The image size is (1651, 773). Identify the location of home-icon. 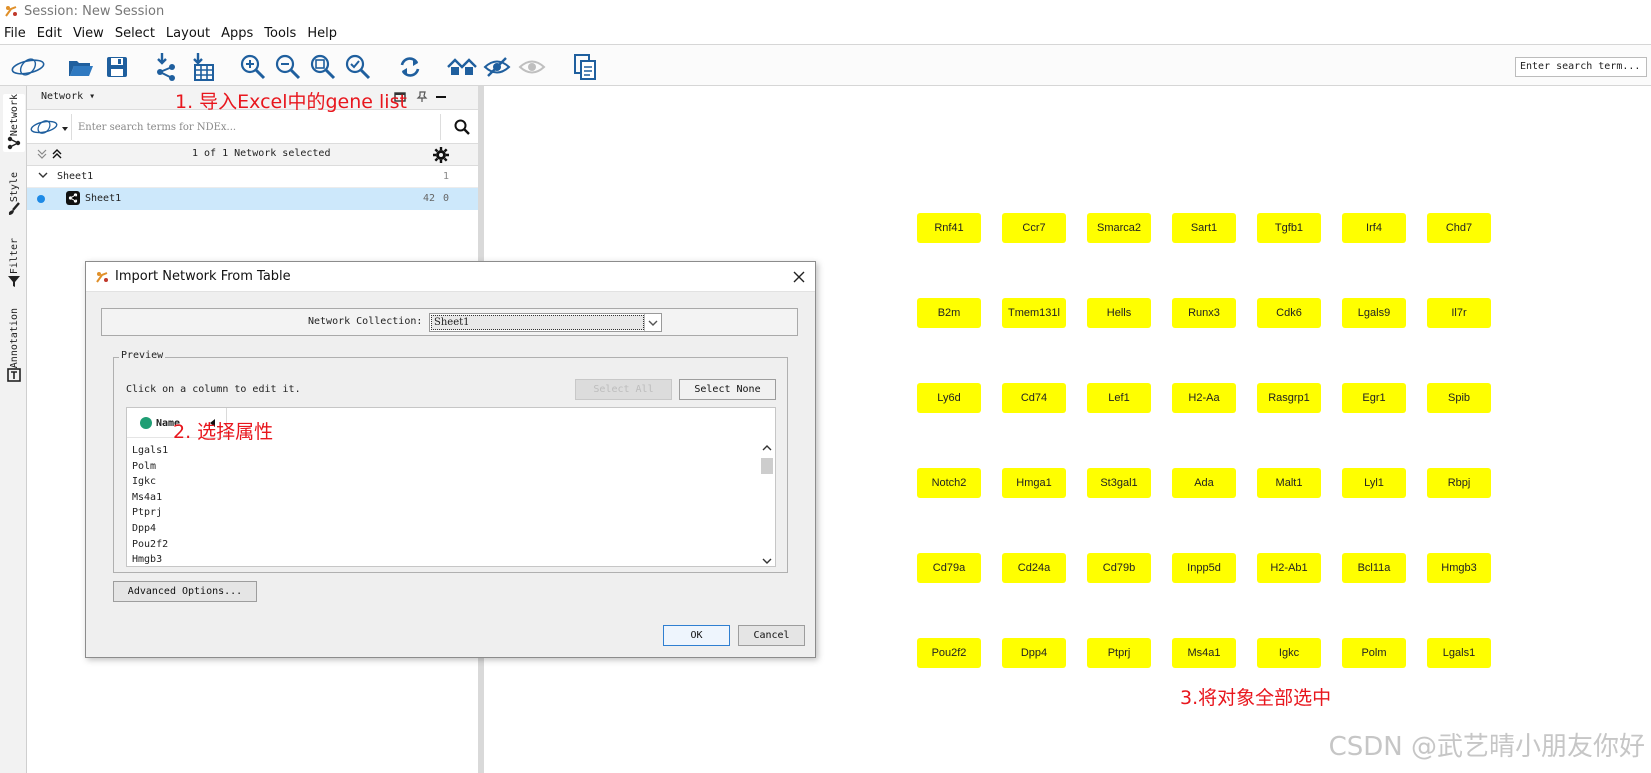
(462, 67).